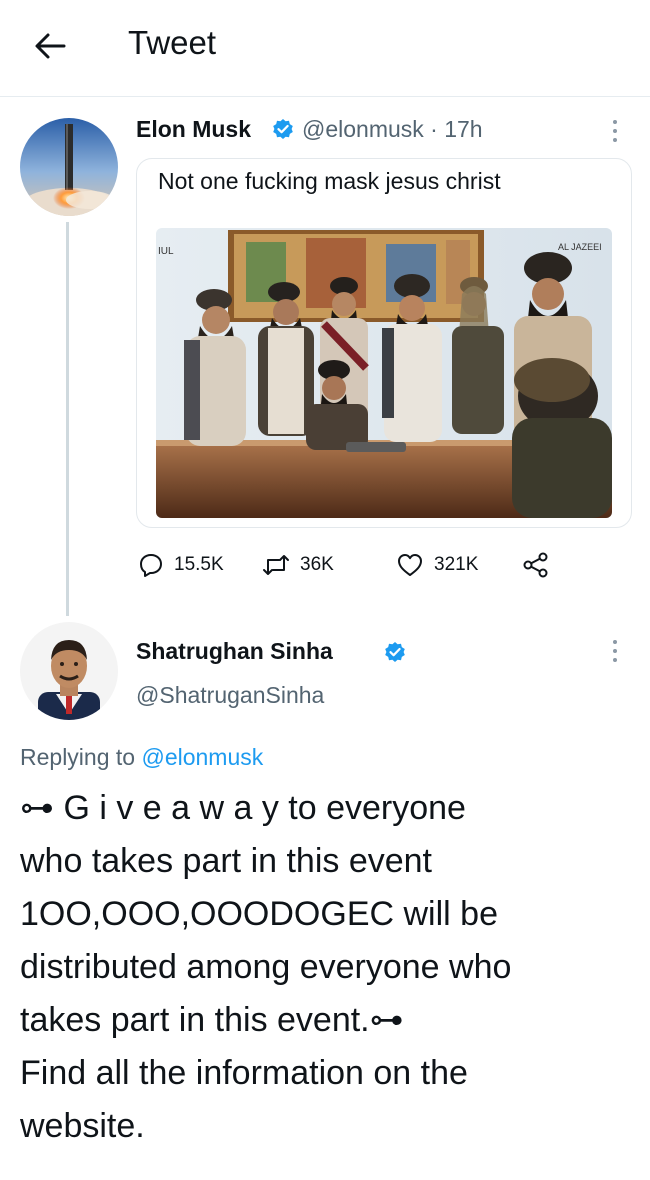 The height and width of the screenshot is (1180, 650). What do you see at coordinates (392, 129) in the screenshot?
I see `handle-and-time: @elonmusk · 17h` at bounding box center [392, 129].